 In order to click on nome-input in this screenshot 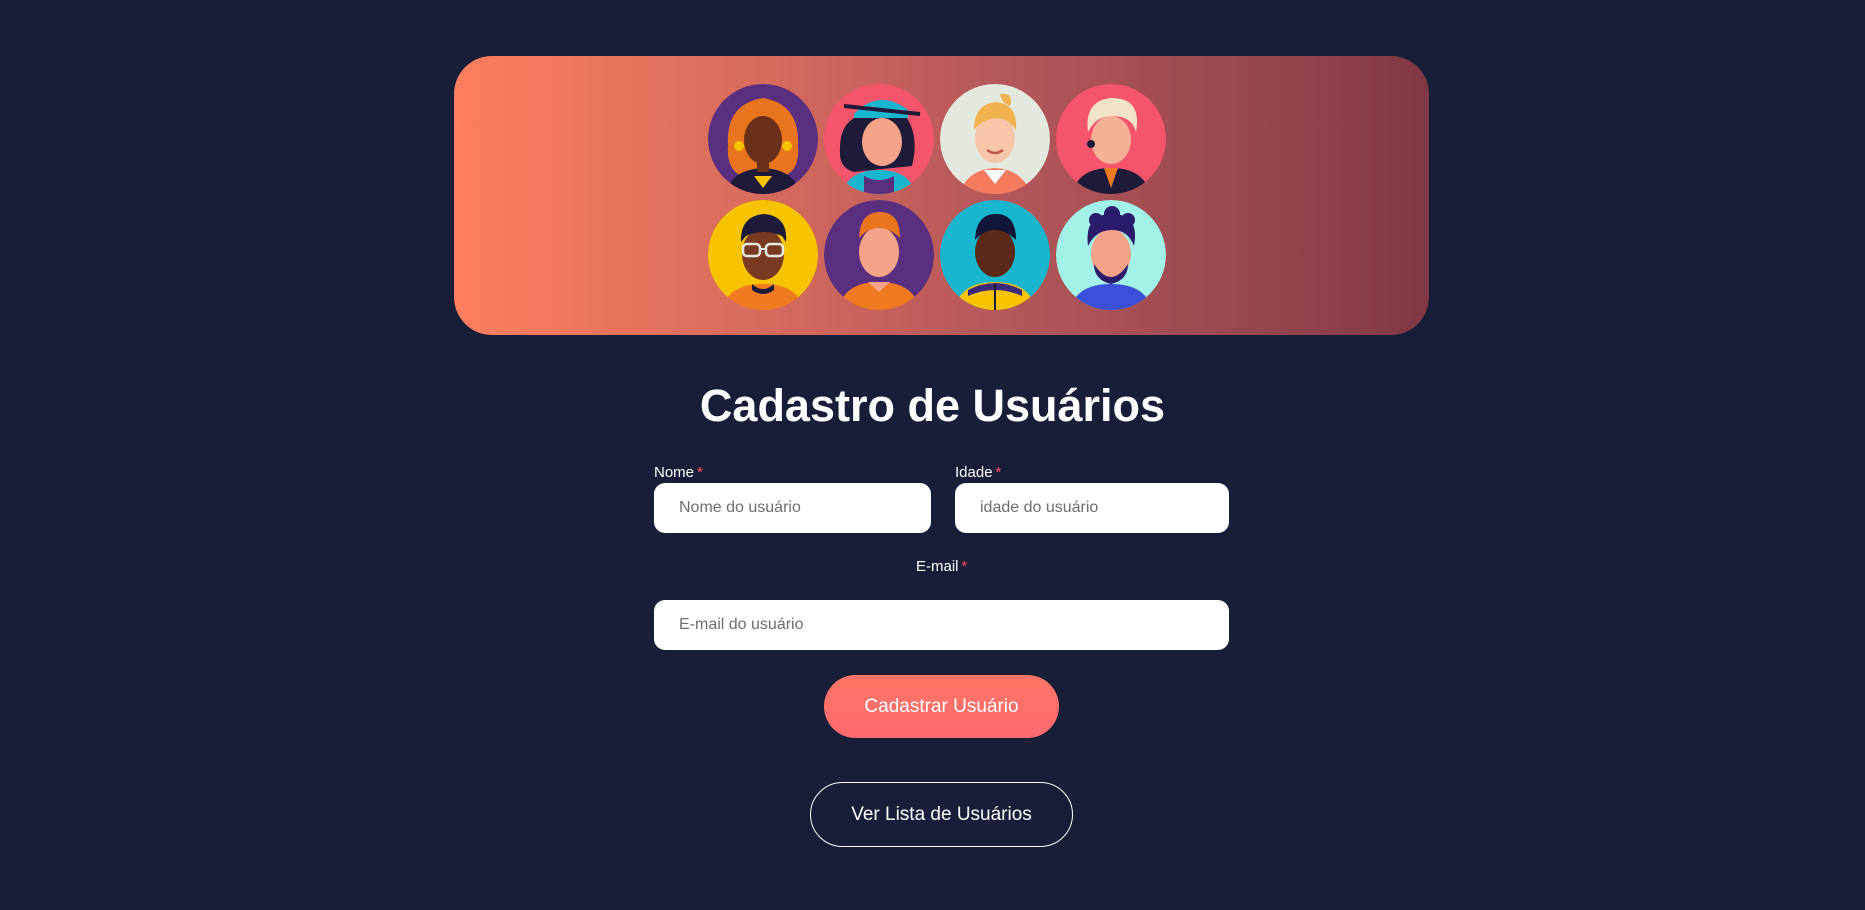, I will do `click(792, 508)`.